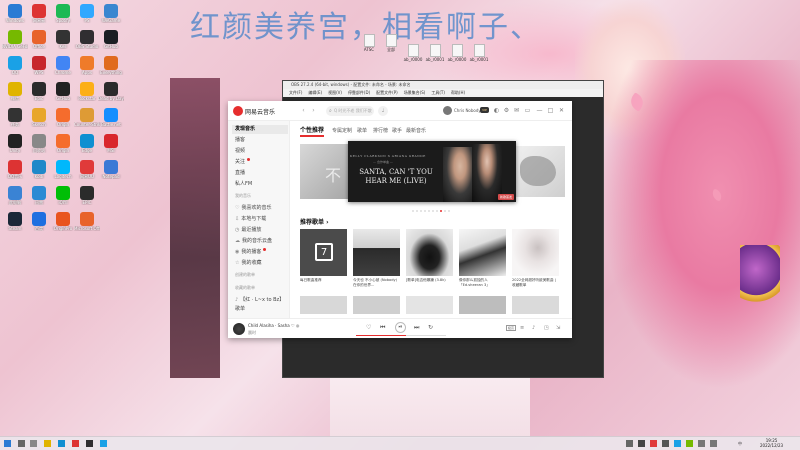 This screenshot has width=800, height=450. What do you see at coordinates (39, 17) in the screenshot?
I see `desktop-icon: 网易云` at bounding box center [39, 17].